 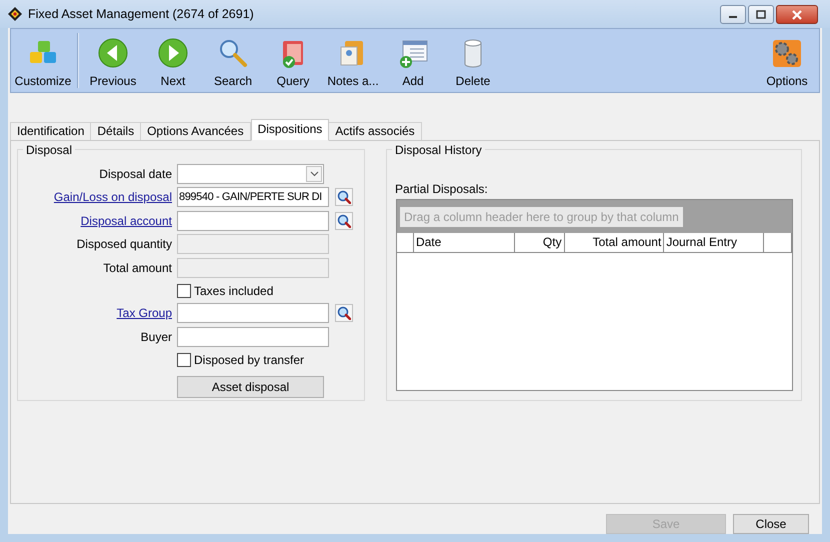 I want to click on maximize-button, so click(x=761, y=14).